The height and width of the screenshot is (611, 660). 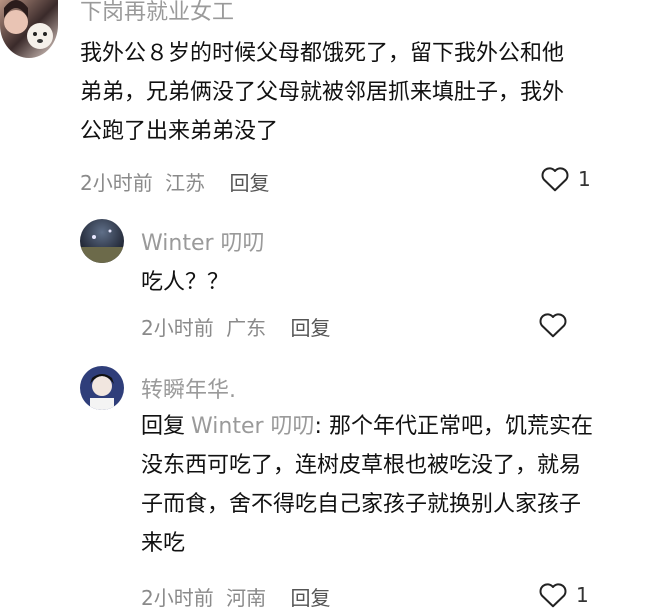 I want to click on reply-prefix: 回复, so click(x=163, y=426).